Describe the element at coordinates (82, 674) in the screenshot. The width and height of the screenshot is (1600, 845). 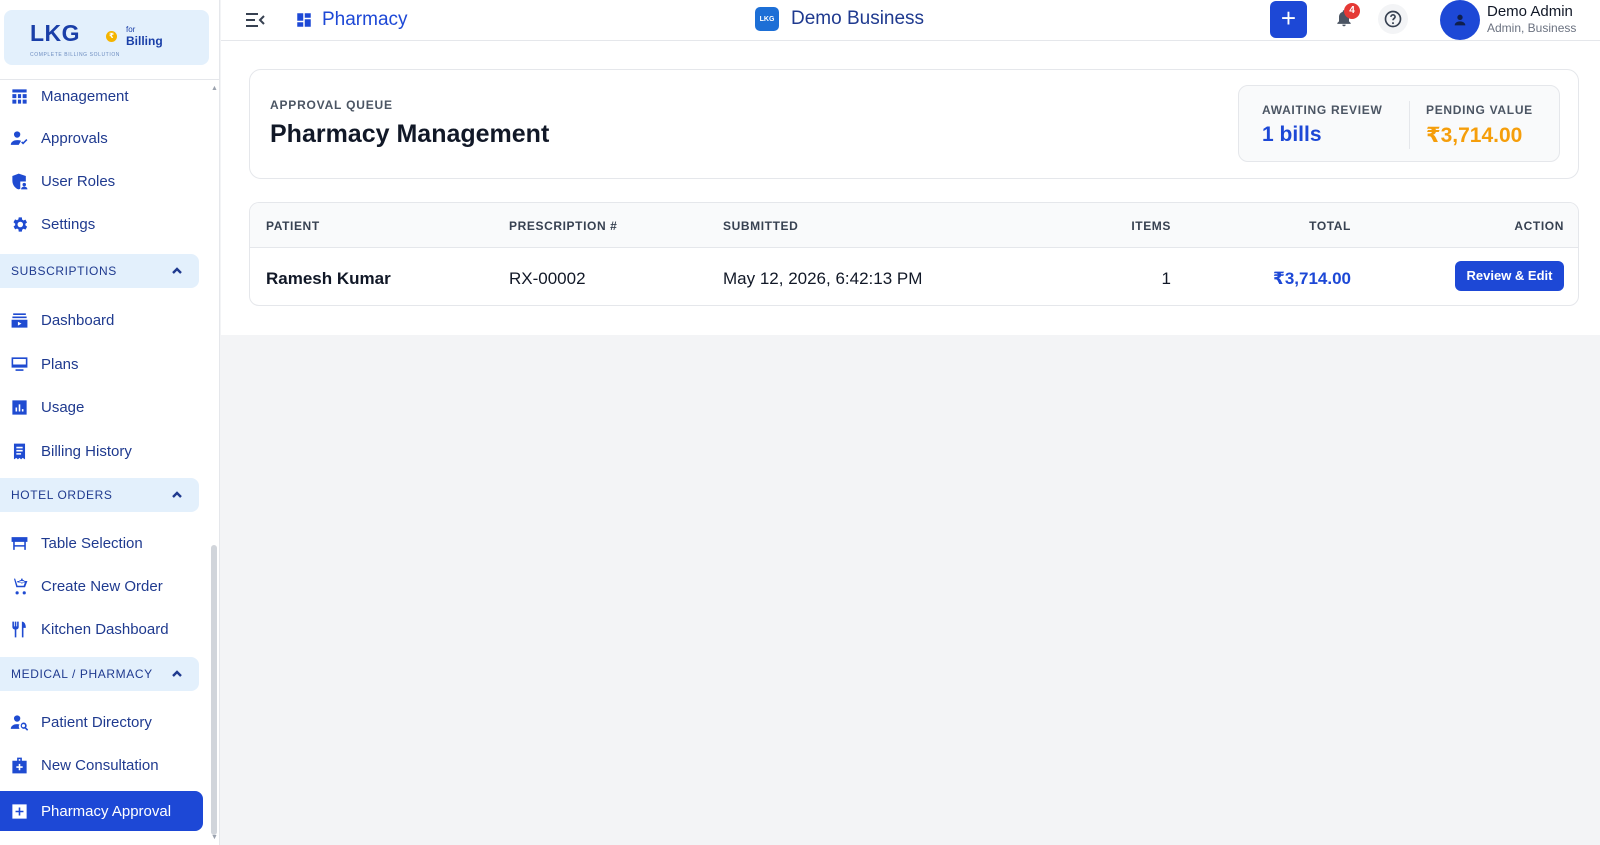
I see `section-title: MEDICAL / PHARMACY` at that location.